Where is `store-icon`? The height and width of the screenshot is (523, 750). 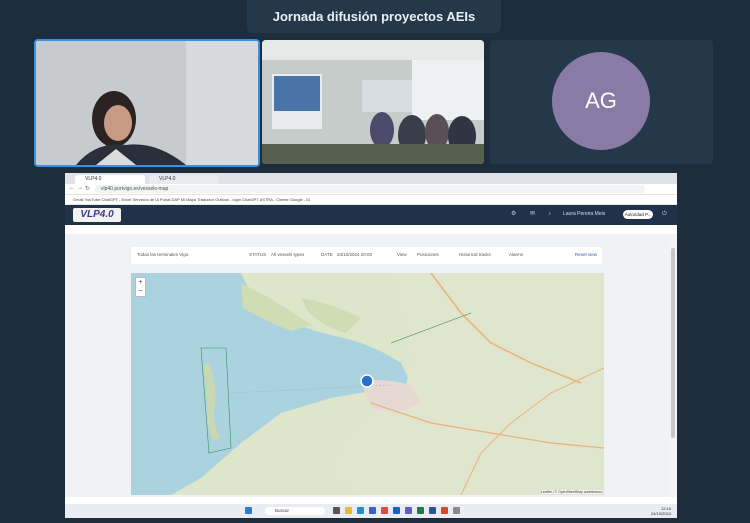 store-icon is located at coordinates (372, 510).